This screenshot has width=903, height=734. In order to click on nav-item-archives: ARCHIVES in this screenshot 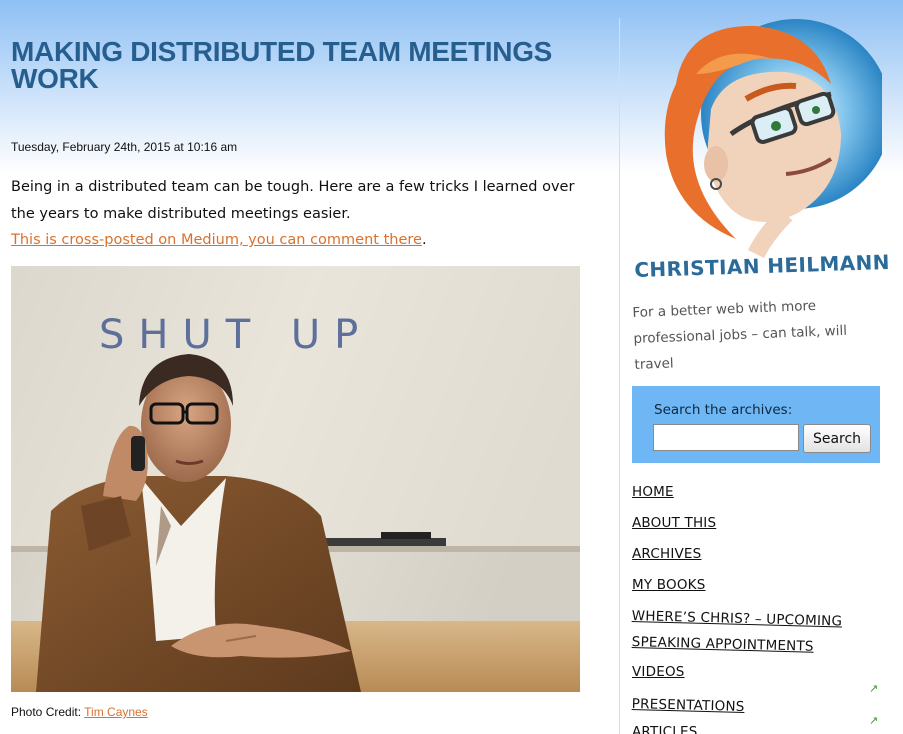, I will do `click(666, 554)`.